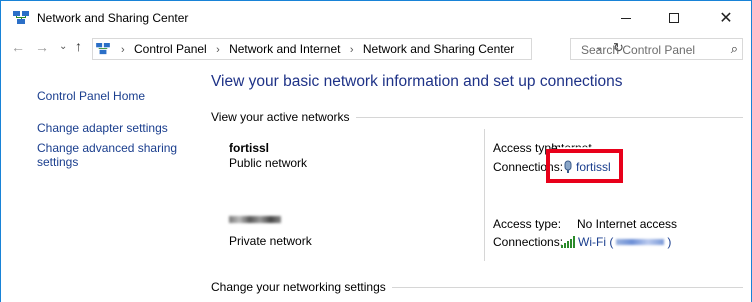 This screenshot has width=752, height=302. I want to click on wifi-signal-icon, so click(568, 242).